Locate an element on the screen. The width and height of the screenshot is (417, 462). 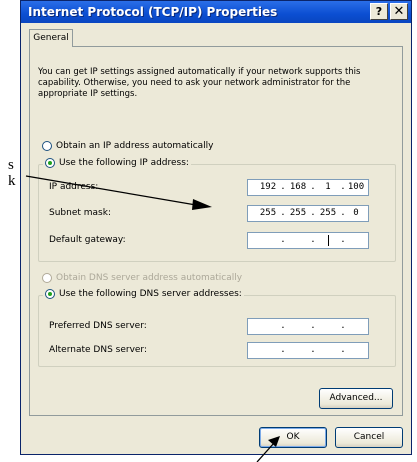
use-following-dns-radio is located at coordinates (50, 294).